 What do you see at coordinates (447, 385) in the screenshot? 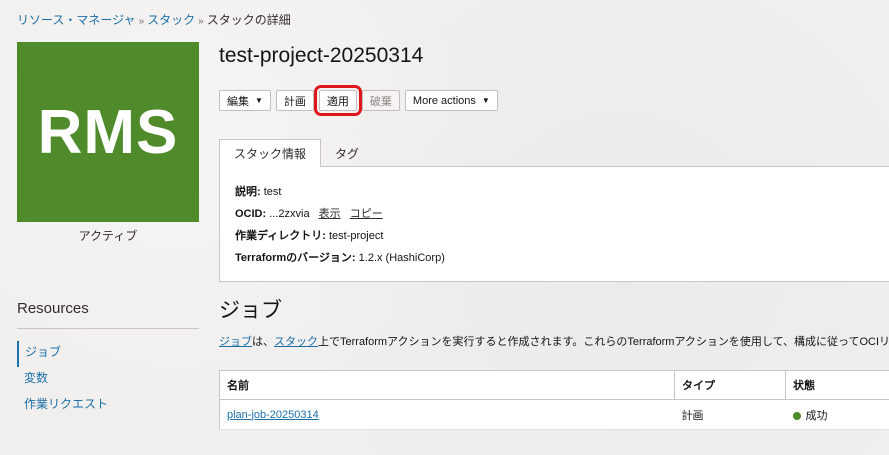
I see `column-header-name: 名前` at bounding box center [447, 385].